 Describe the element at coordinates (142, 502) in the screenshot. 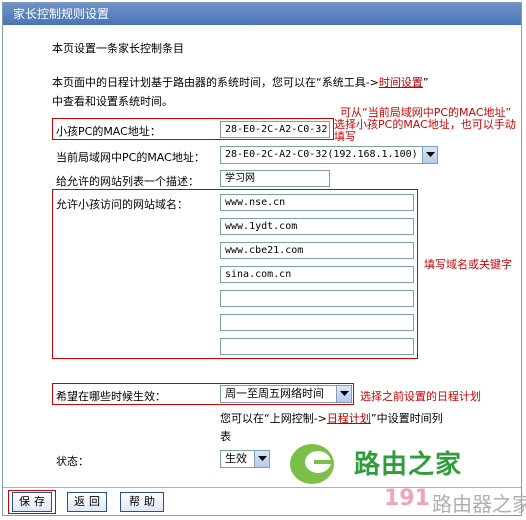

I see `help-button: 帮助` at that location.